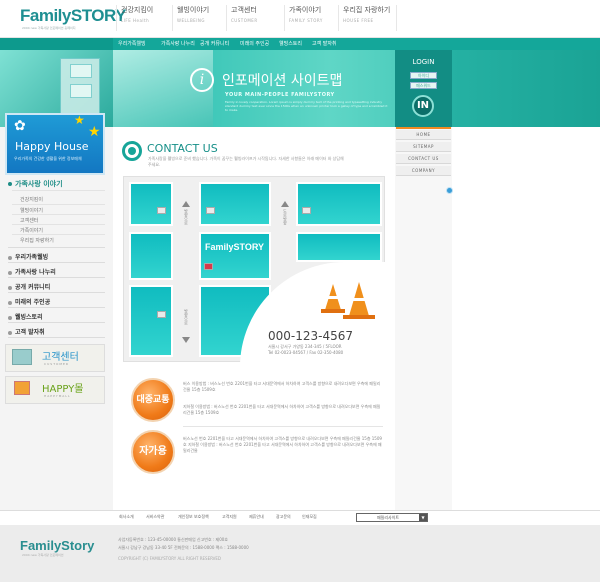 The height and width of the screenshot is (582, 600). I want to click on customer-center-subtitle: CUSTOMER, so click(56, 364).